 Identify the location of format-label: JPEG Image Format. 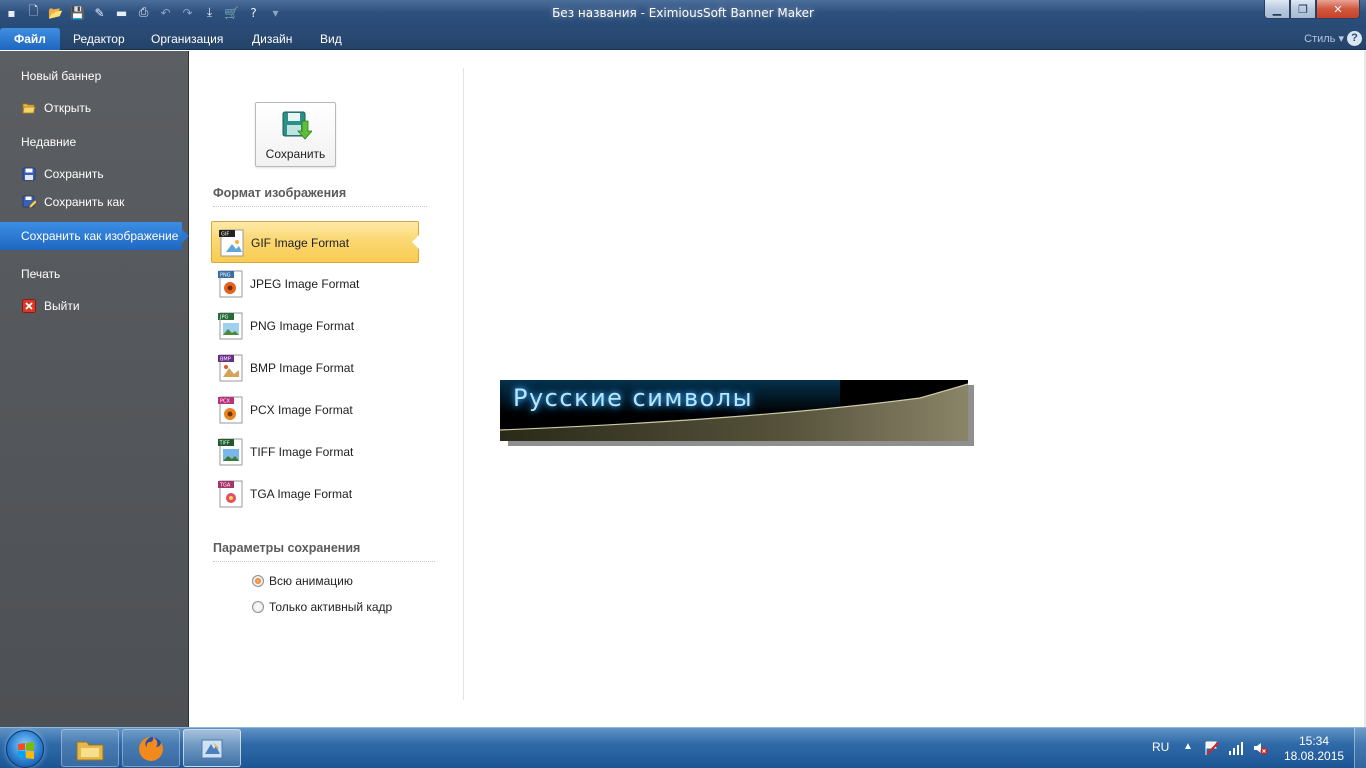
(305, 284).